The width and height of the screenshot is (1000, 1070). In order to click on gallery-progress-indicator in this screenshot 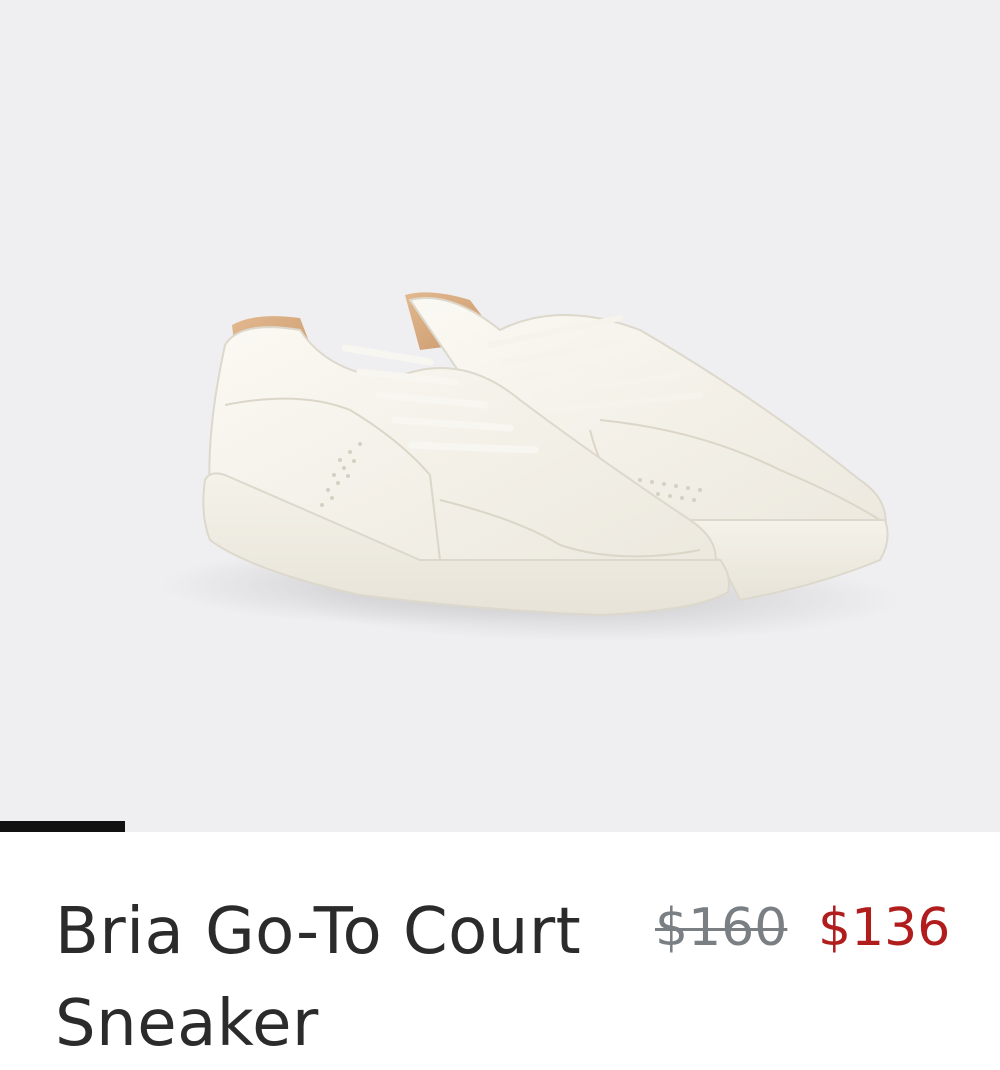, I will do `click(62, 826)`.